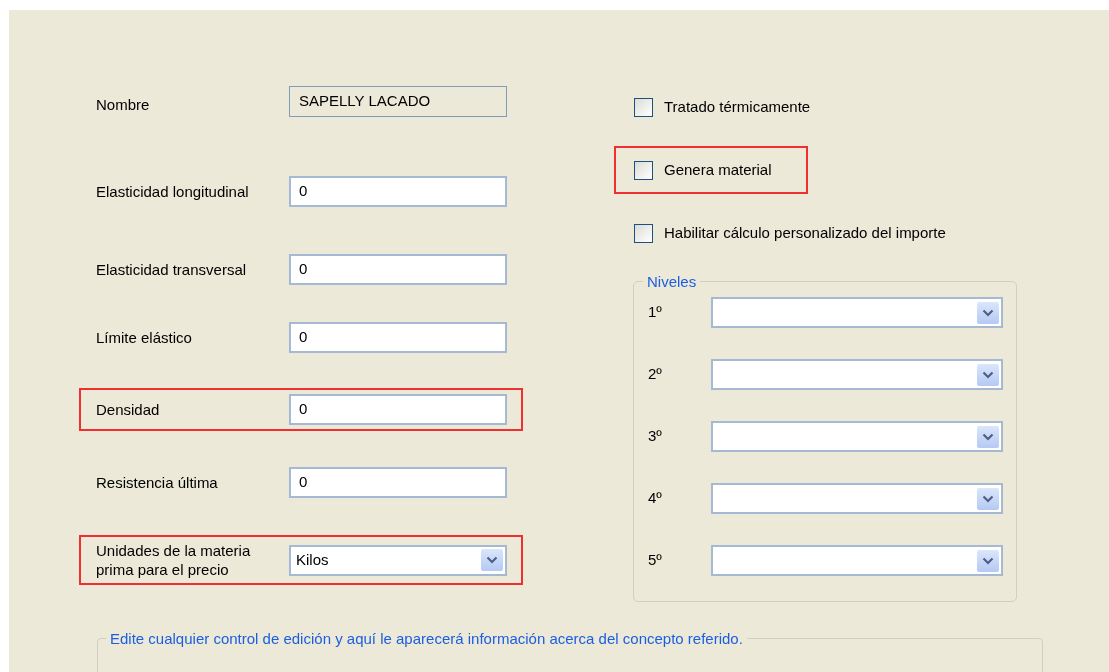  What do you see at coordinates (172, 269) in the screenshot?
I see `field-label: Elasticidad transversal` at bounding box center [172, 269].